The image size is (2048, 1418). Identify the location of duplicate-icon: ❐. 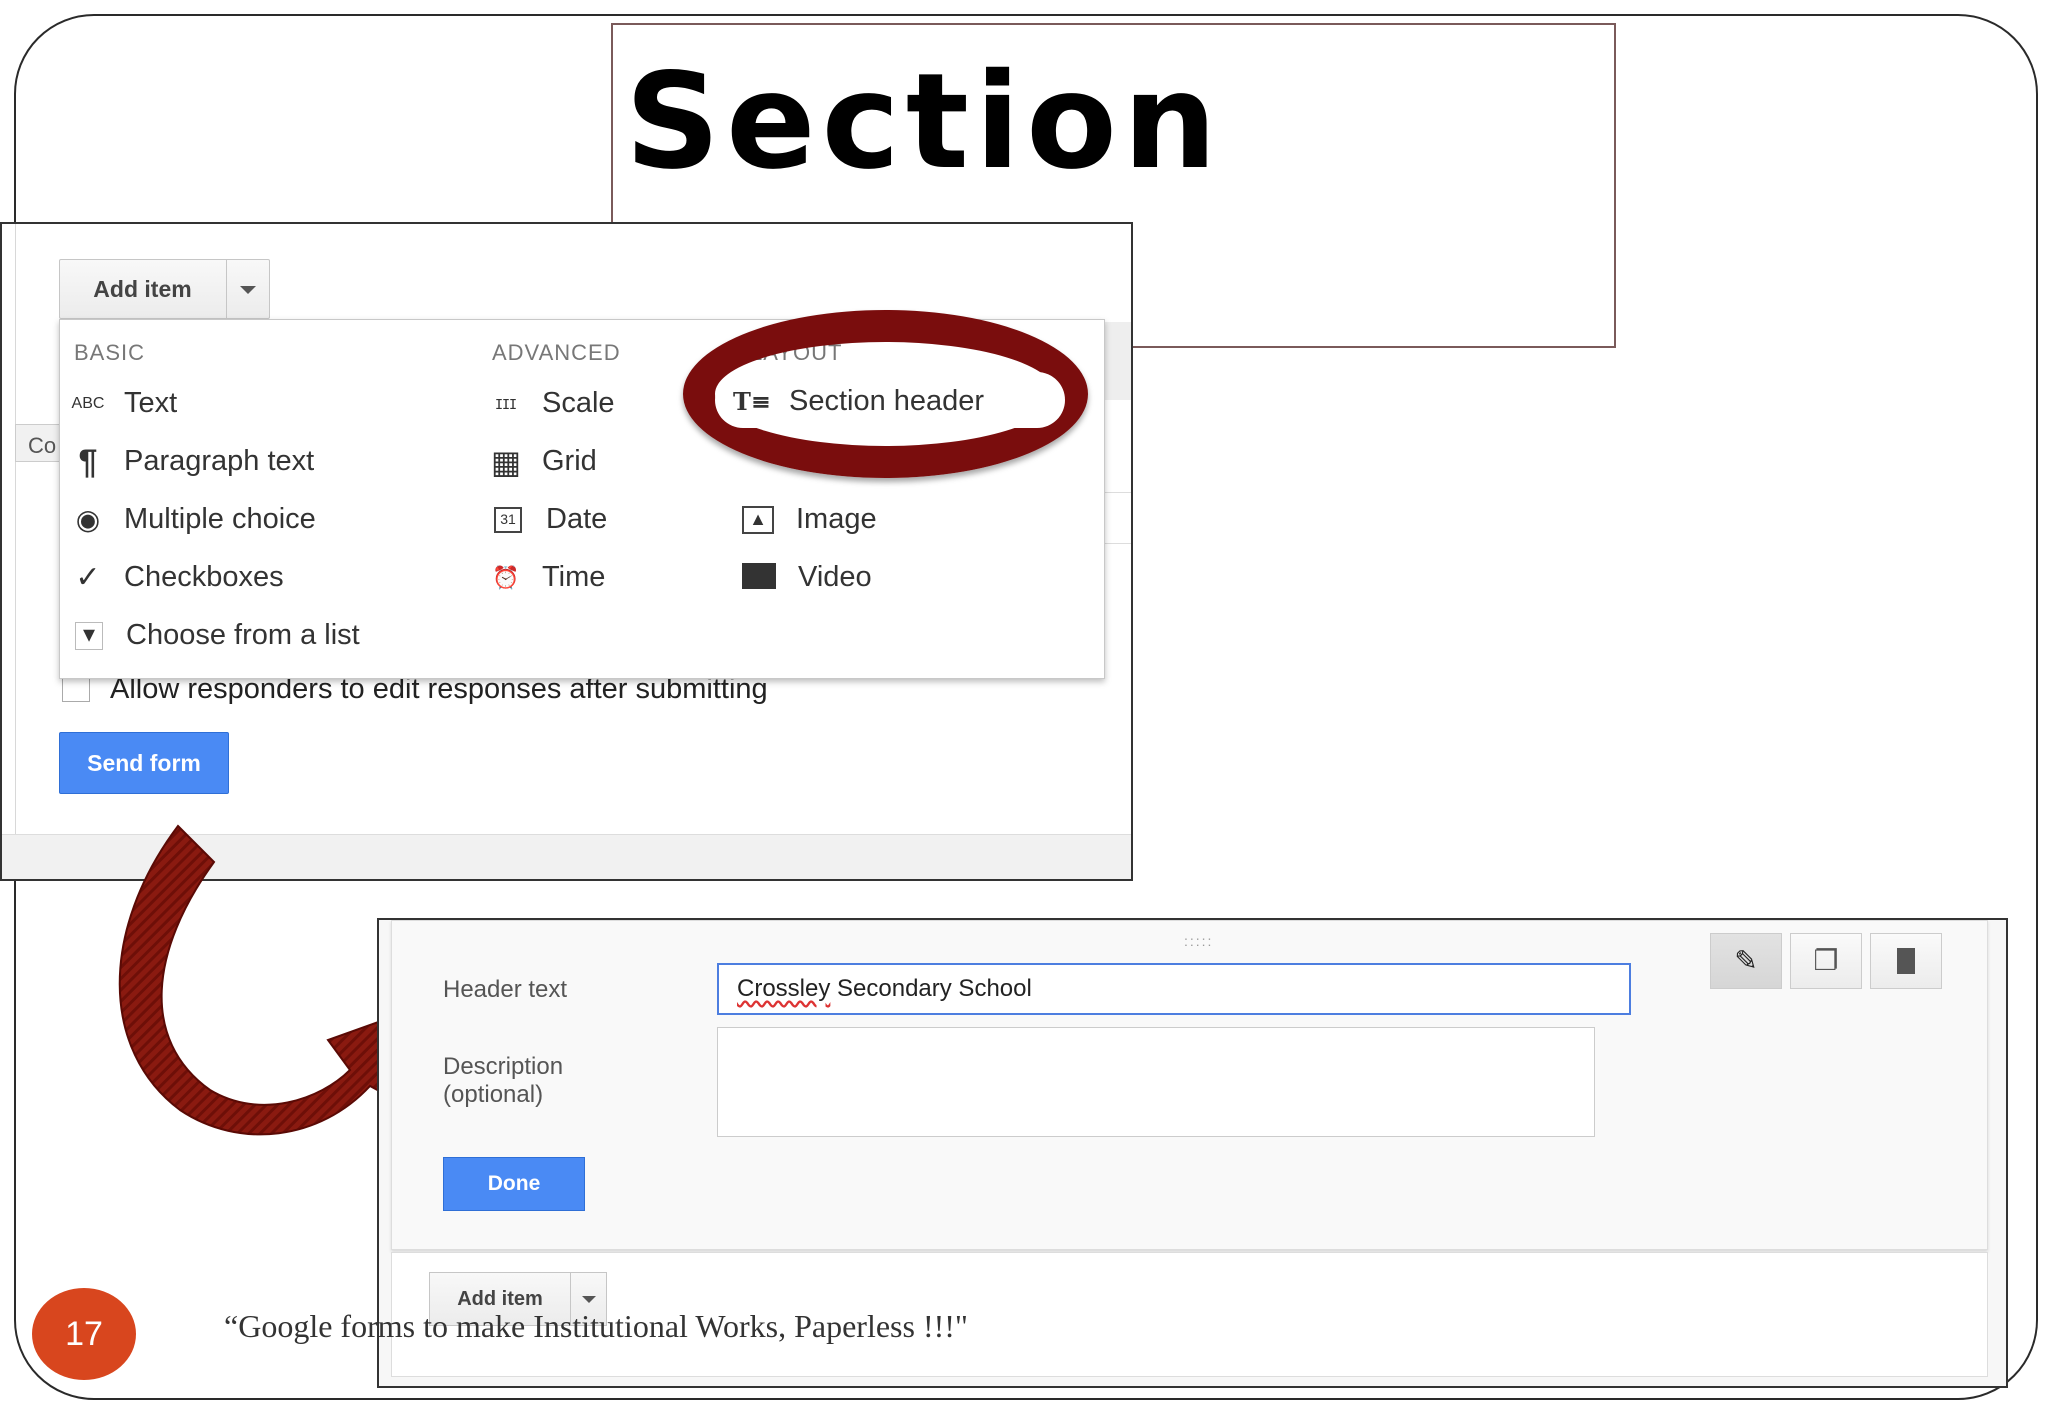
(1826, 960).